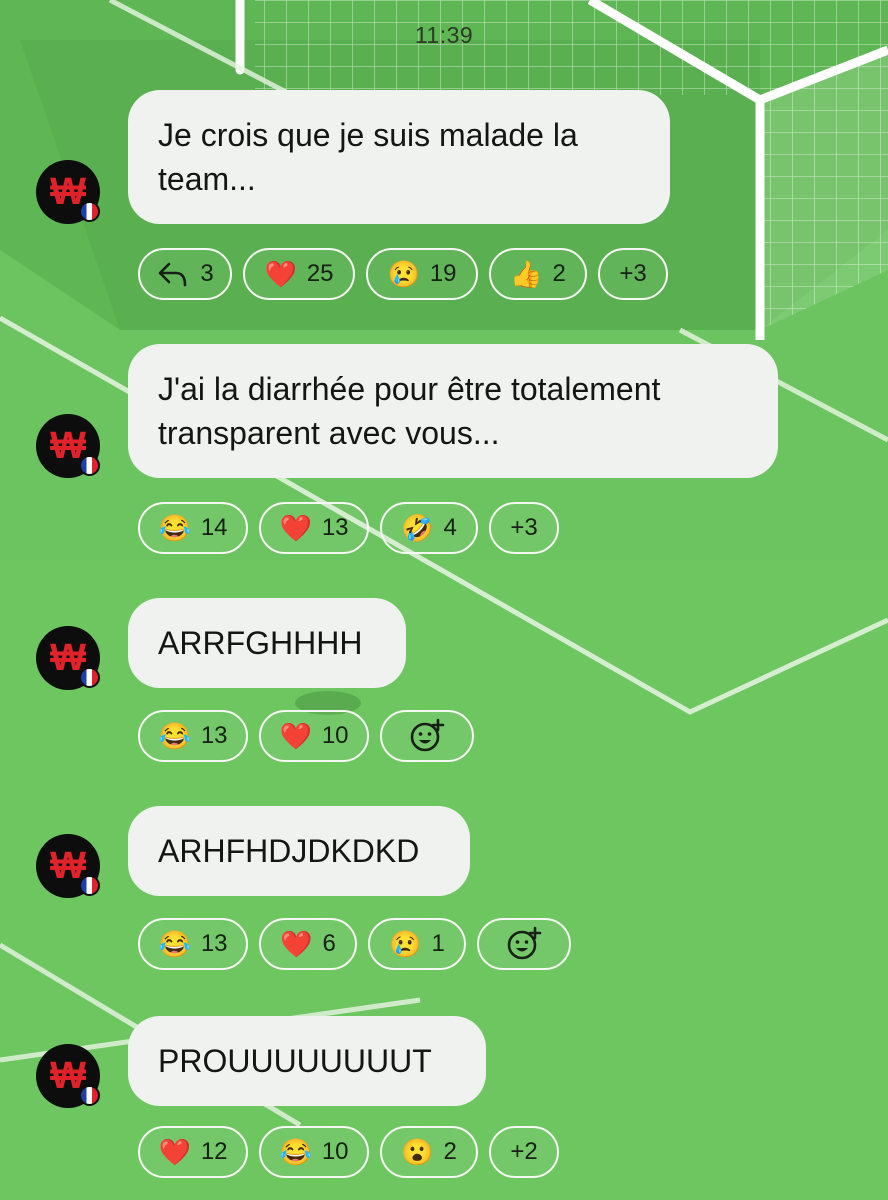 This screenshot has width=888, height=1200. What do you see at coordinates (214, 527) in the screenshot?
I see `reaction-count: 14` at bounding box center [214, 527].